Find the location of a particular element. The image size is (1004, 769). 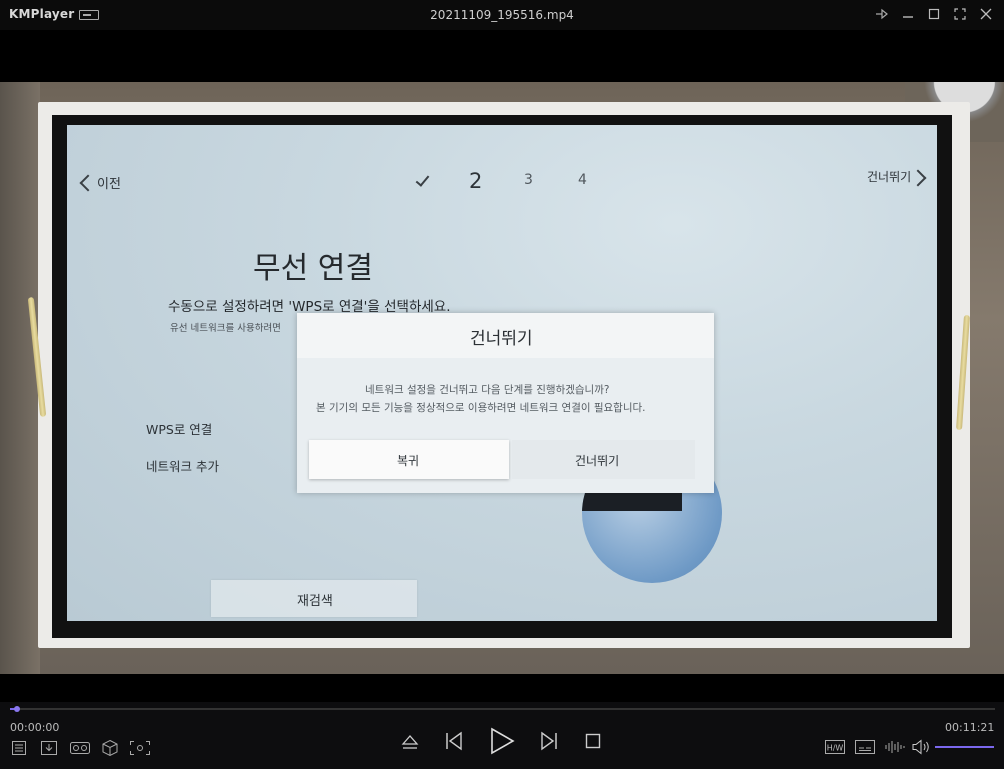

volume-level is located at coordinates (964, 747).